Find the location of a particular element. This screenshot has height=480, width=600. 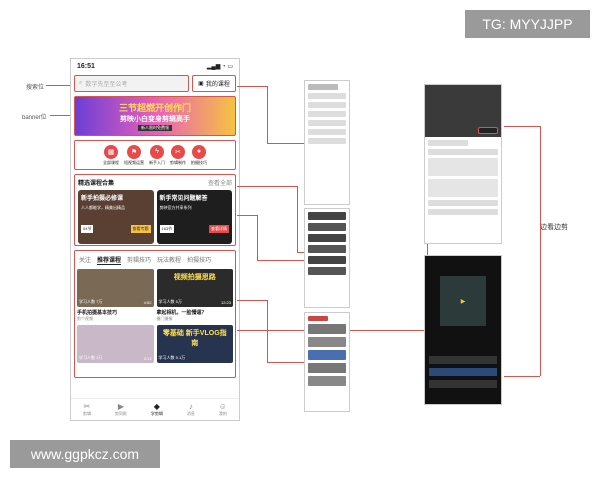

video-thumbnail: 学习人数 3万 2:13 is located at coordinates (115, 344).